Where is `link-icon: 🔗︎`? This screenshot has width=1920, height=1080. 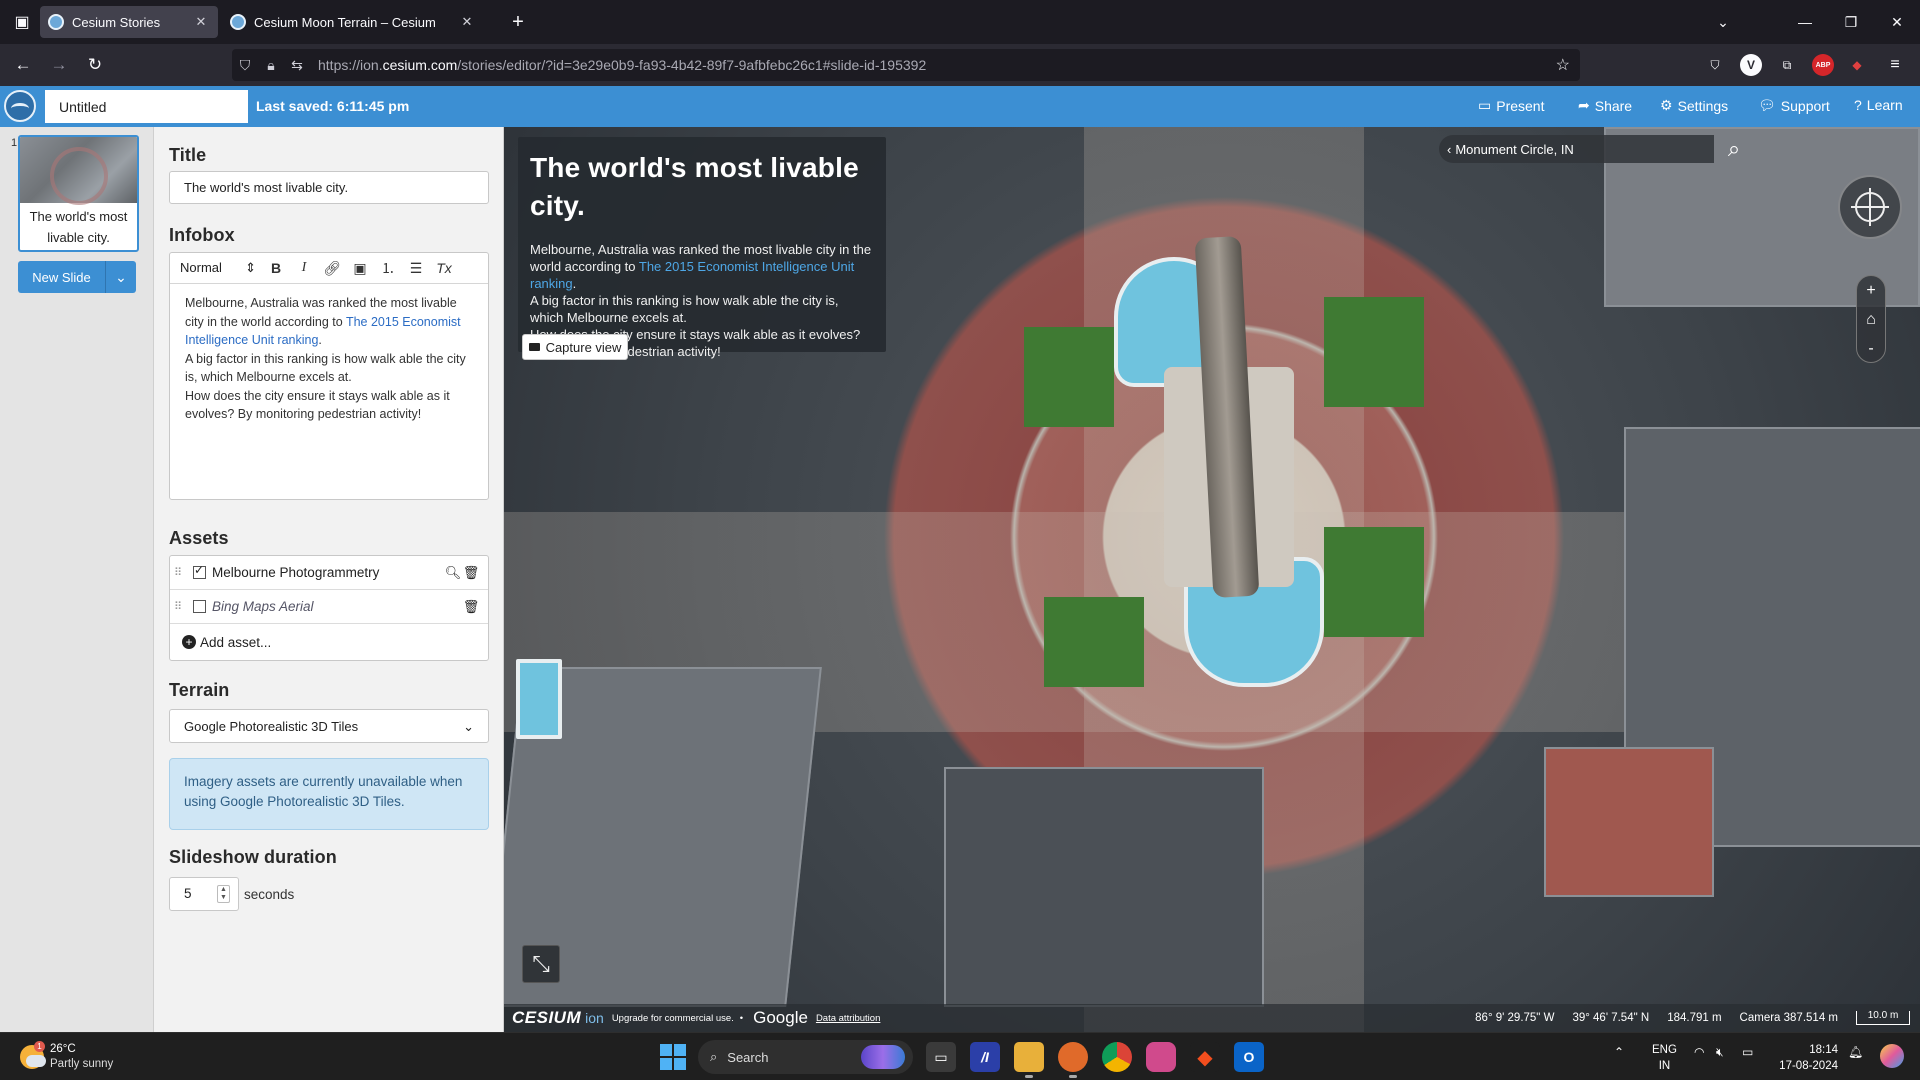
link-icon: 🔗︎ is located at coordinates (332, 268).